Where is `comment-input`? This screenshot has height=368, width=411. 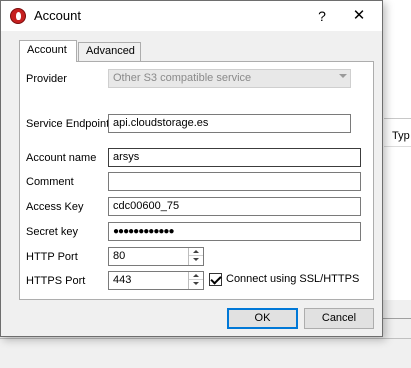 comment-input is located at coordinates (234, 181).